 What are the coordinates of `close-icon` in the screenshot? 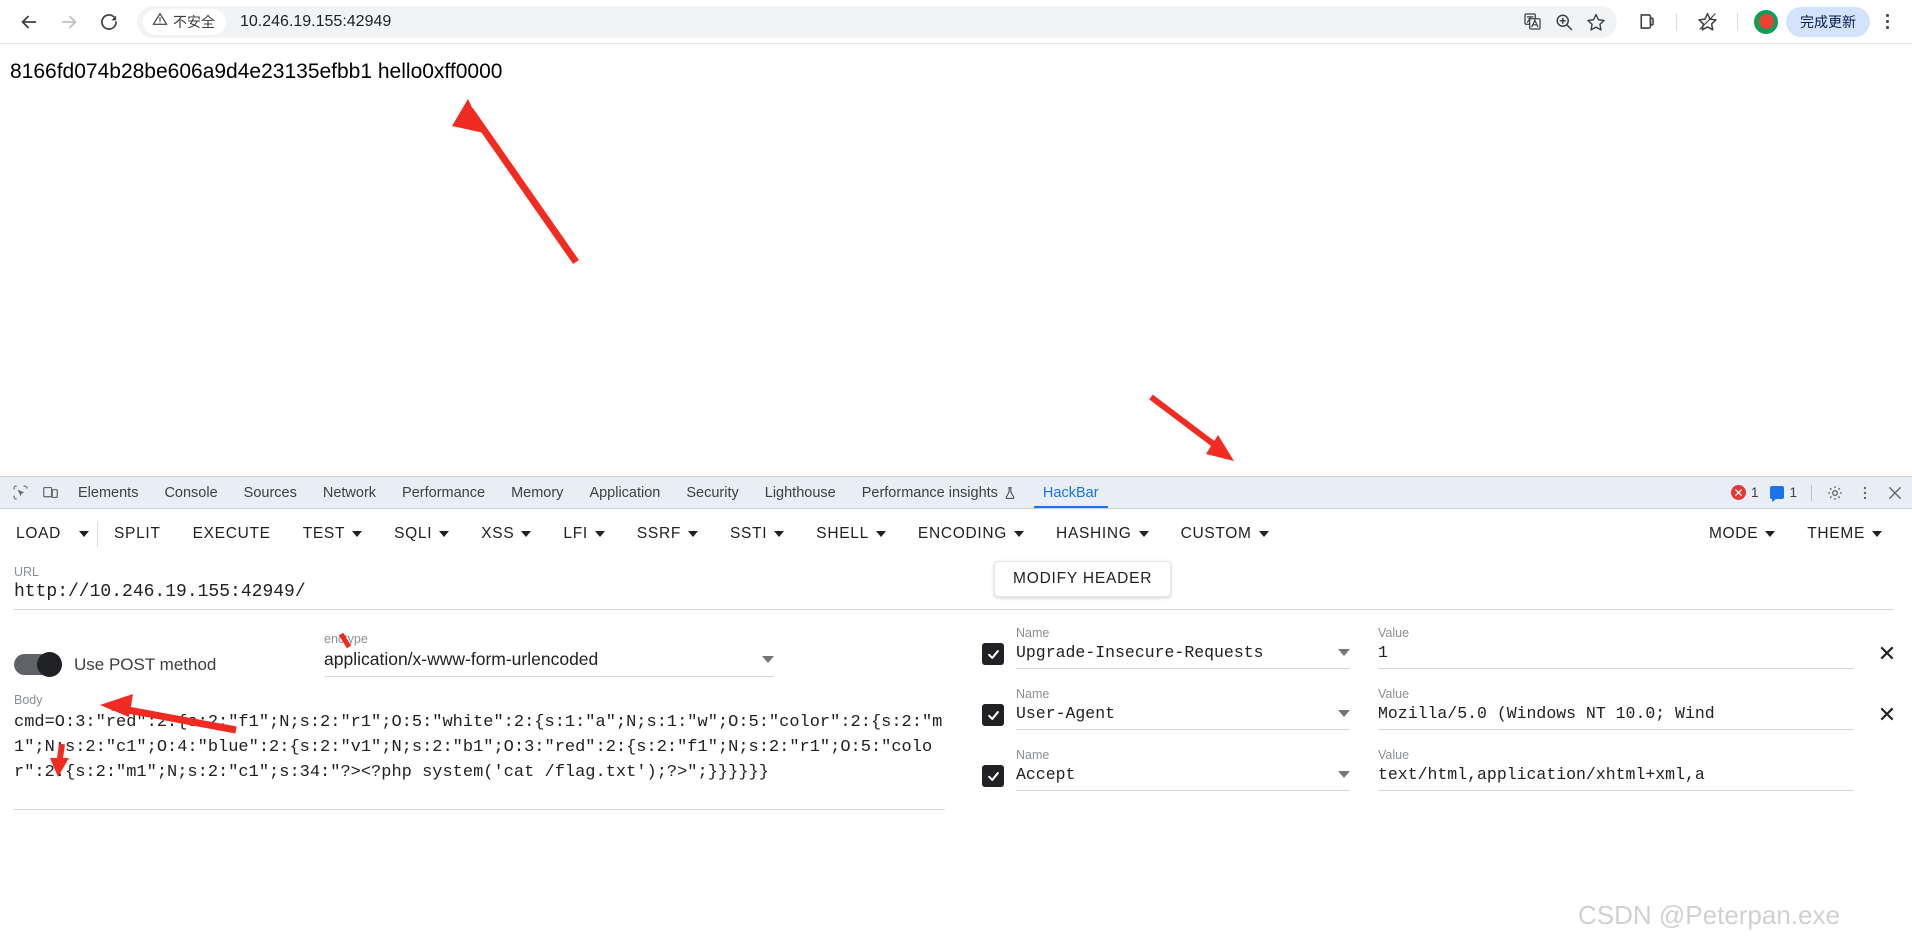 It's located at (1895, 493).